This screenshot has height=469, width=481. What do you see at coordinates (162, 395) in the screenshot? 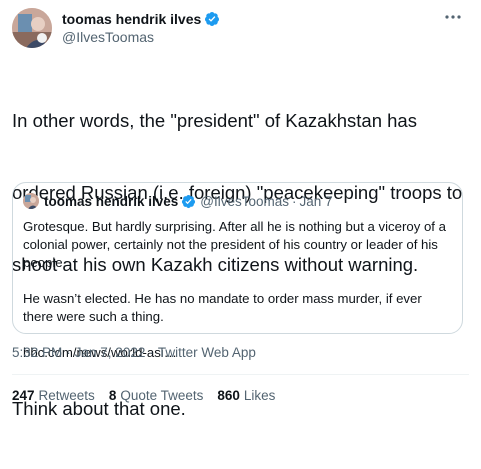
I see `quote-tweets-label: Quote Tweets` at bounding box center [162, 395].